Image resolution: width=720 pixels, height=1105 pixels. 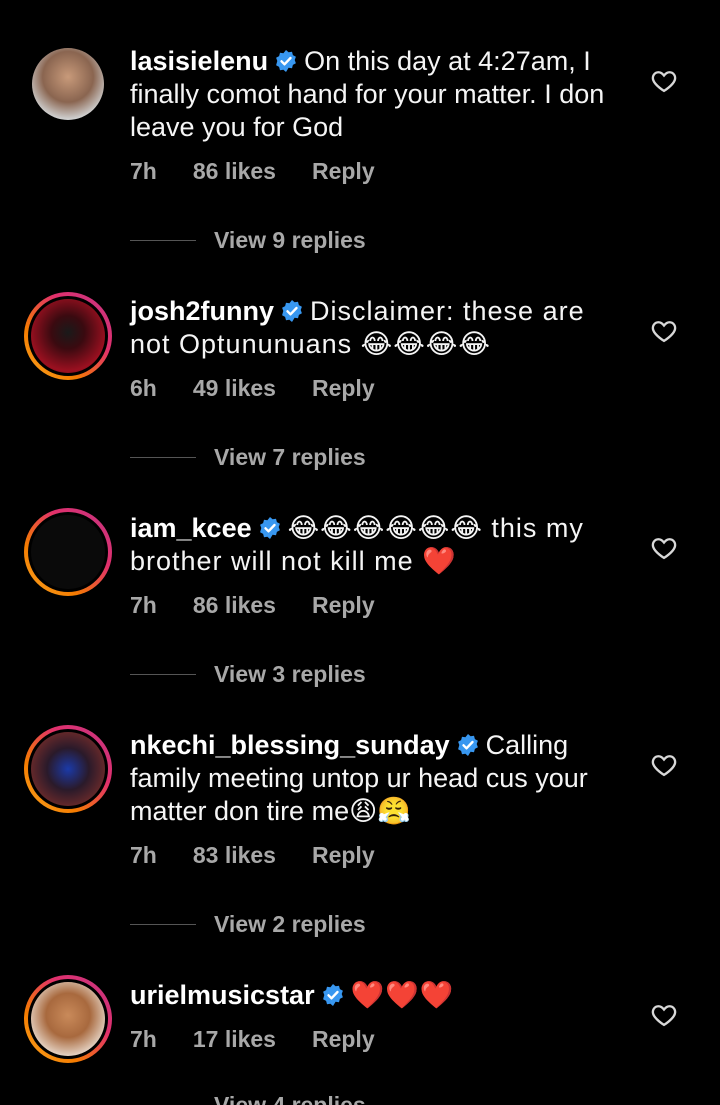 I want to click on view-replies-label: View 9 replies, so click(x=290, y=239).